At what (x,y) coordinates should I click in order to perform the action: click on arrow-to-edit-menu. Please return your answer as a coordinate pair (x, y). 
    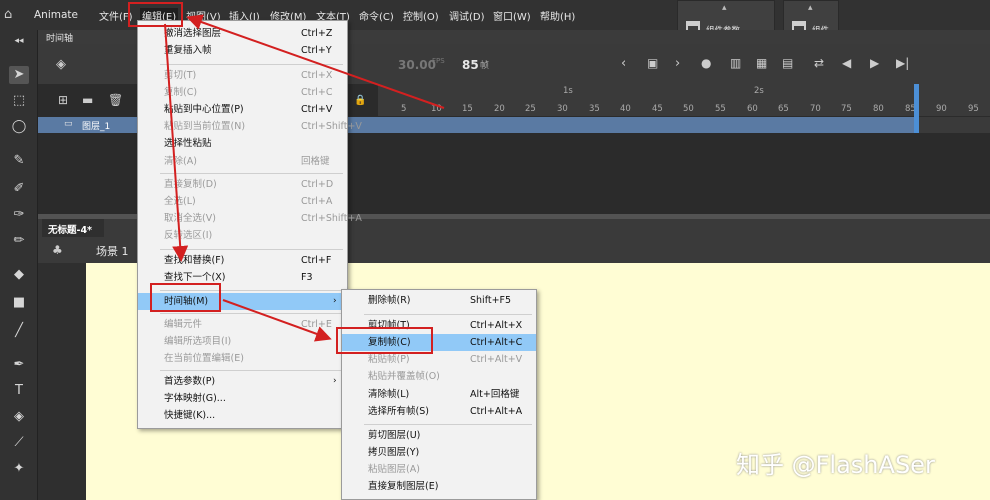
    Looking at the image, I should click on (315, 61).